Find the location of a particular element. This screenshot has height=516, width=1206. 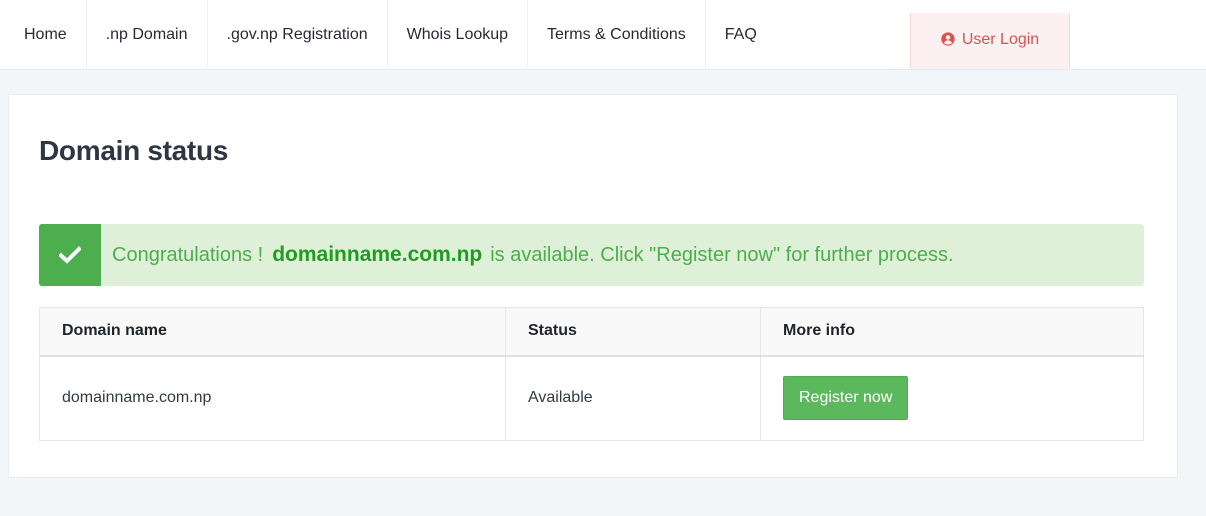

nav-item-label: Whois Lookup is located at coordinates (457, 34).